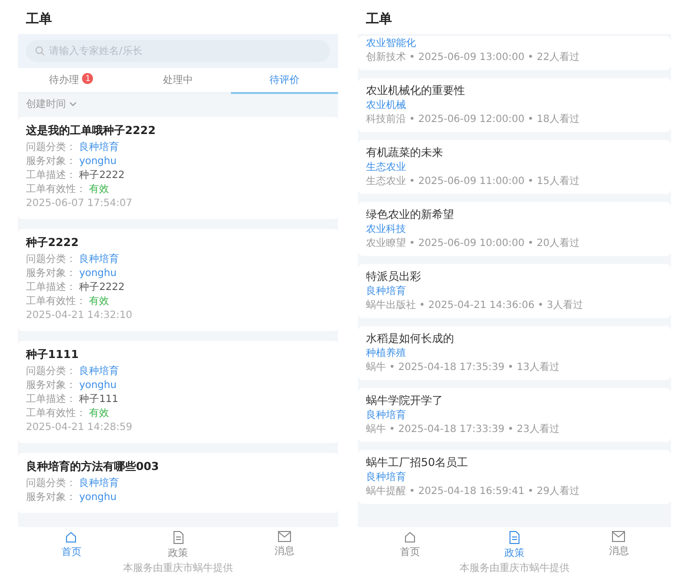 The height and width of the screenshot is (585, 691). I want to click on article-card: 蜗牛学院开学了 良种培育 蜗牛 • 2025-04-18 17:33:39 • 23人看过, so click(514, 415).